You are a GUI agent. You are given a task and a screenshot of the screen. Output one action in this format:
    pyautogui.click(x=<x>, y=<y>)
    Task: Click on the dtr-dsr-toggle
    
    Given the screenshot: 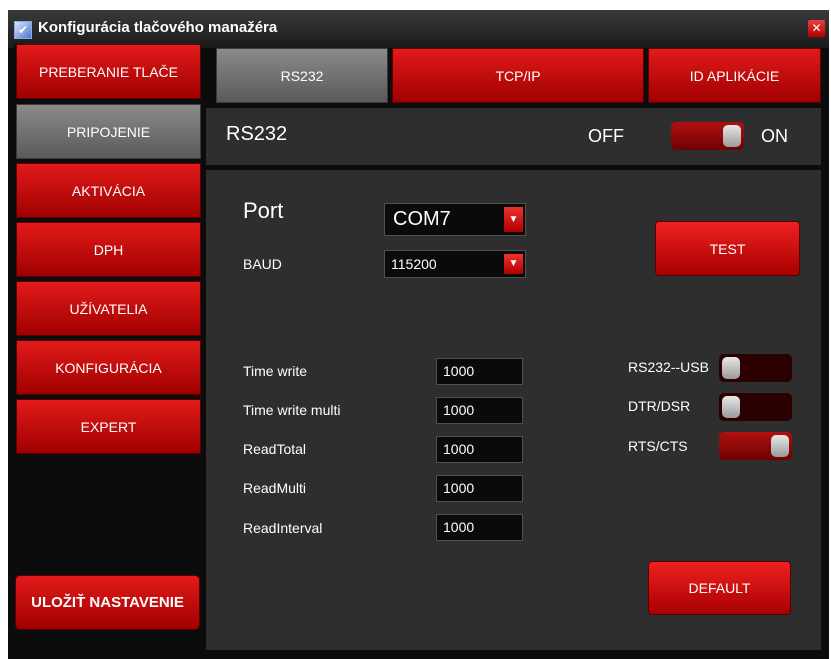 What is the action you would take?
    pyautogui.click(x=755, y=407)
    